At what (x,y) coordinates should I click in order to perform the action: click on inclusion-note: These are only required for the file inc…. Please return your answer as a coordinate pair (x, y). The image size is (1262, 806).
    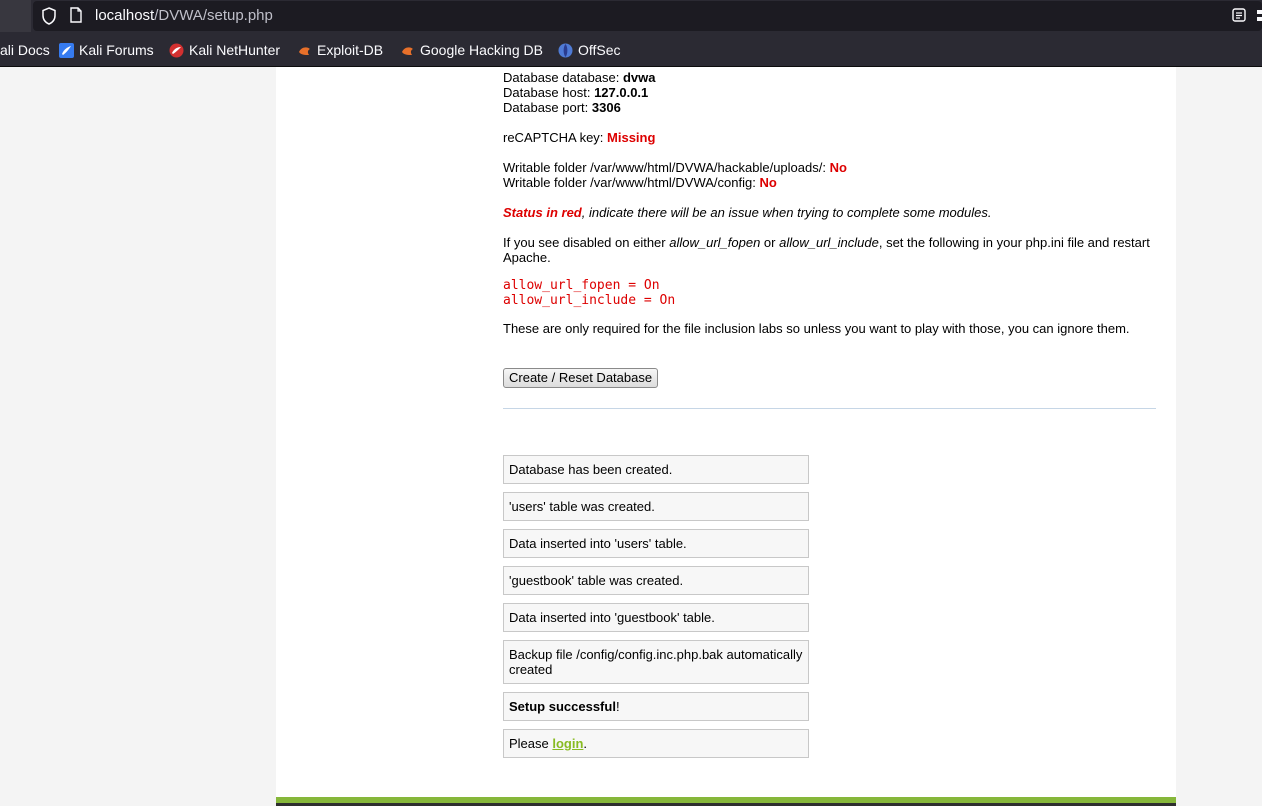
    Looking at the image, I should click on (816, 328).